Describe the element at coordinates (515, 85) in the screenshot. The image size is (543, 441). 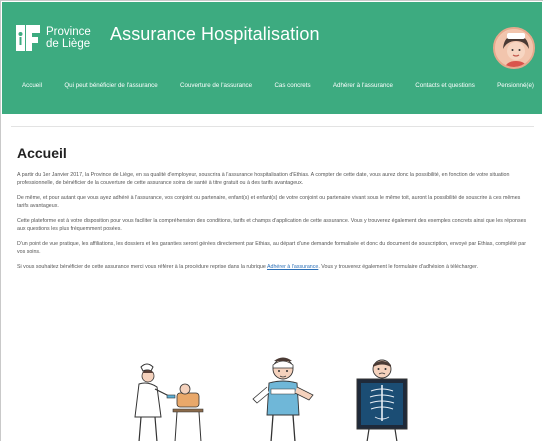
I see `nav-pensionne: Pensionné(e)` at that location.